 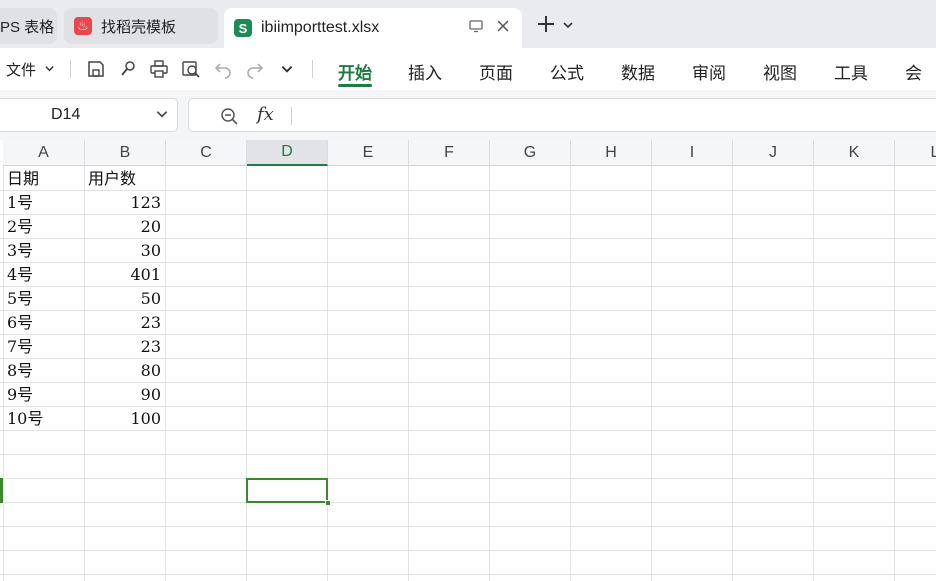 What do you see at coordinates (191, 69) in the screenshot?
I see `print-preview-icon` at bounding box center [191, 69].